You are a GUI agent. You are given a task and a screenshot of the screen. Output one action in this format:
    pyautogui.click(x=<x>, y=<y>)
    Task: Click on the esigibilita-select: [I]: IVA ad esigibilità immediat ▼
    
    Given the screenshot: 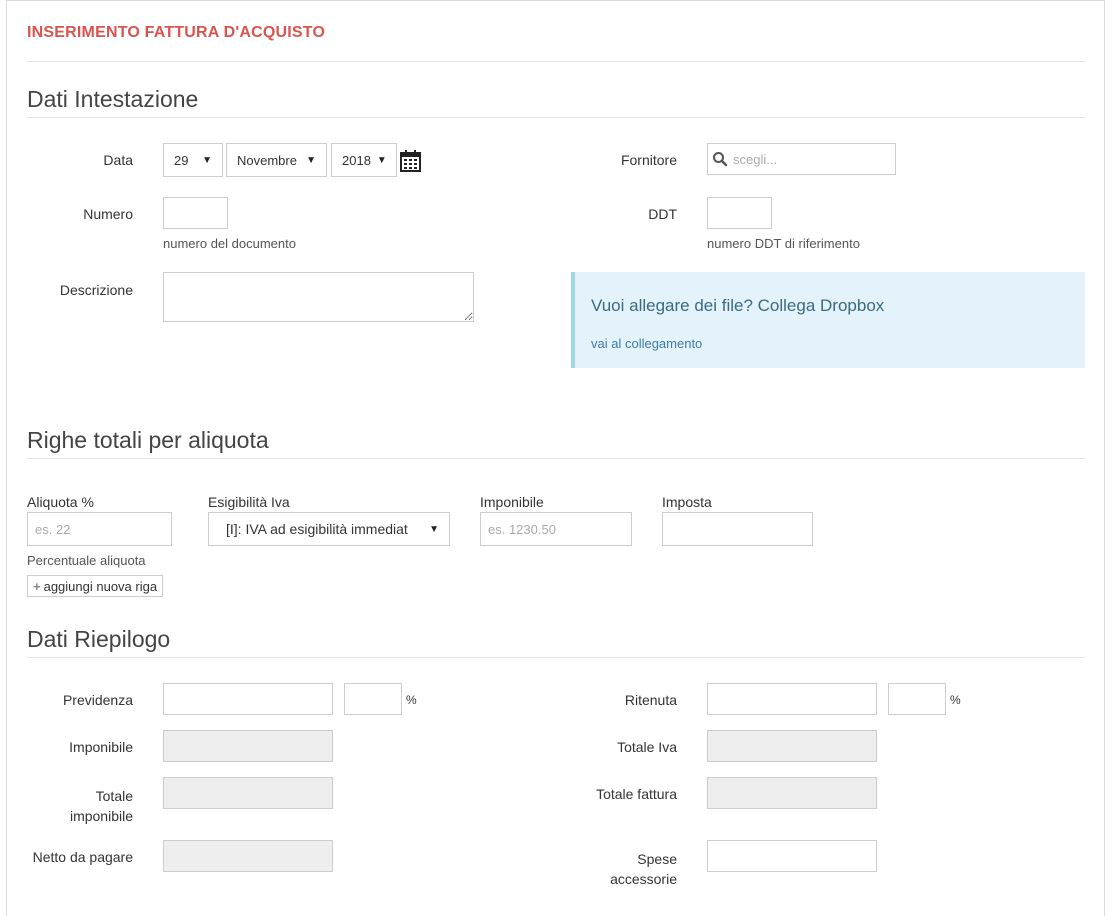 What is the action you would take?
    pyautogui.click(x=329, y=529)
    